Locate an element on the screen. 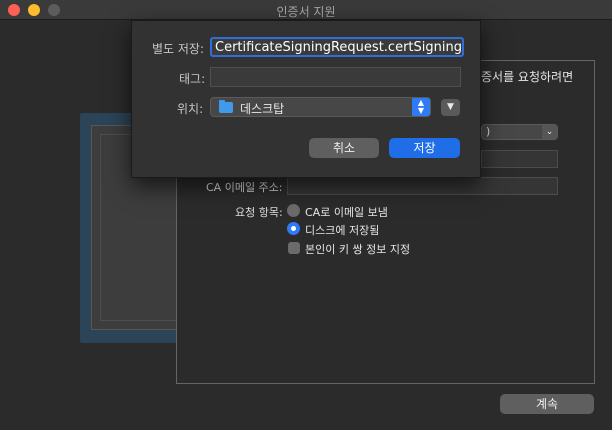 The width and height of the screenshot is (612, 430). where-label: 위치: is located at coordinates (190, 109).